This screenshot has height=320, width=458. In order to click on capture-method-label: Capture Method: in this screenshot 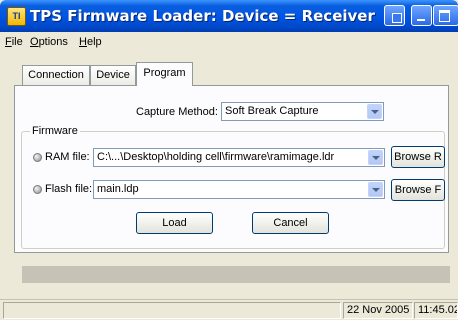, I will do `click(177, 112)`.